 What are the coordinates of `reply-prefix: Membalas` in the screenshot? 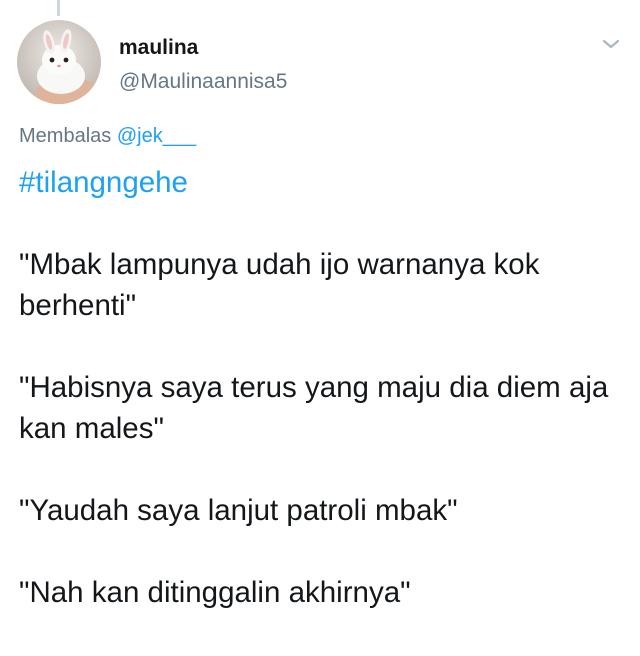 It's located at (65, 136).